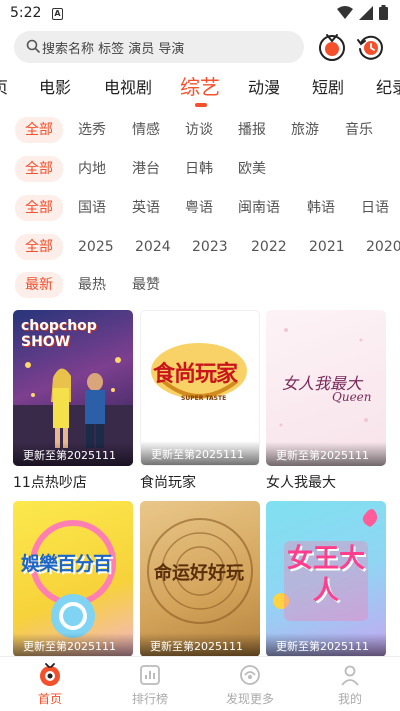  What do you see at coordinates (96, 247) in the screenshot?
I see `filter-chip: 2025` at bounding box center [96, 247].